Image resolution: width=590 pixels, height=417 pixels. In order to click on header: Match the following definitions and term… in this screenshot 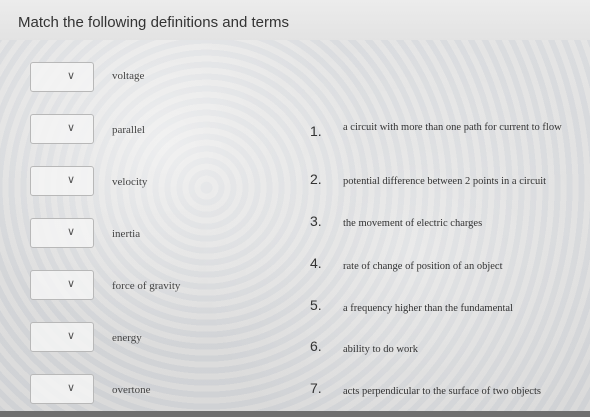, I will do `click(295, 20)`.